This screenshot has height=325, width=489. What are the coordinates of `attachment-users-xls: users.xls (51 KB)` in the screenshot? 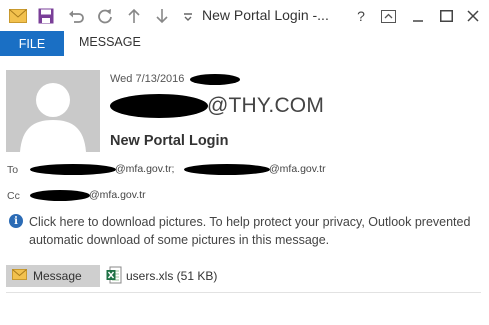 It's located at (161, 276).